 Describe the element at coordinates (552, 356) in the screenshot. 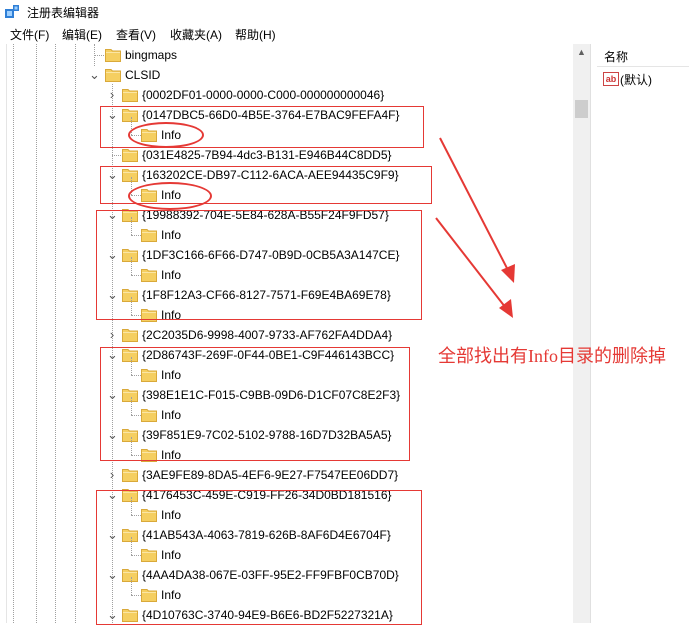

I see `annotation-text: 全部找出有Info目录的删除掉` at that location.